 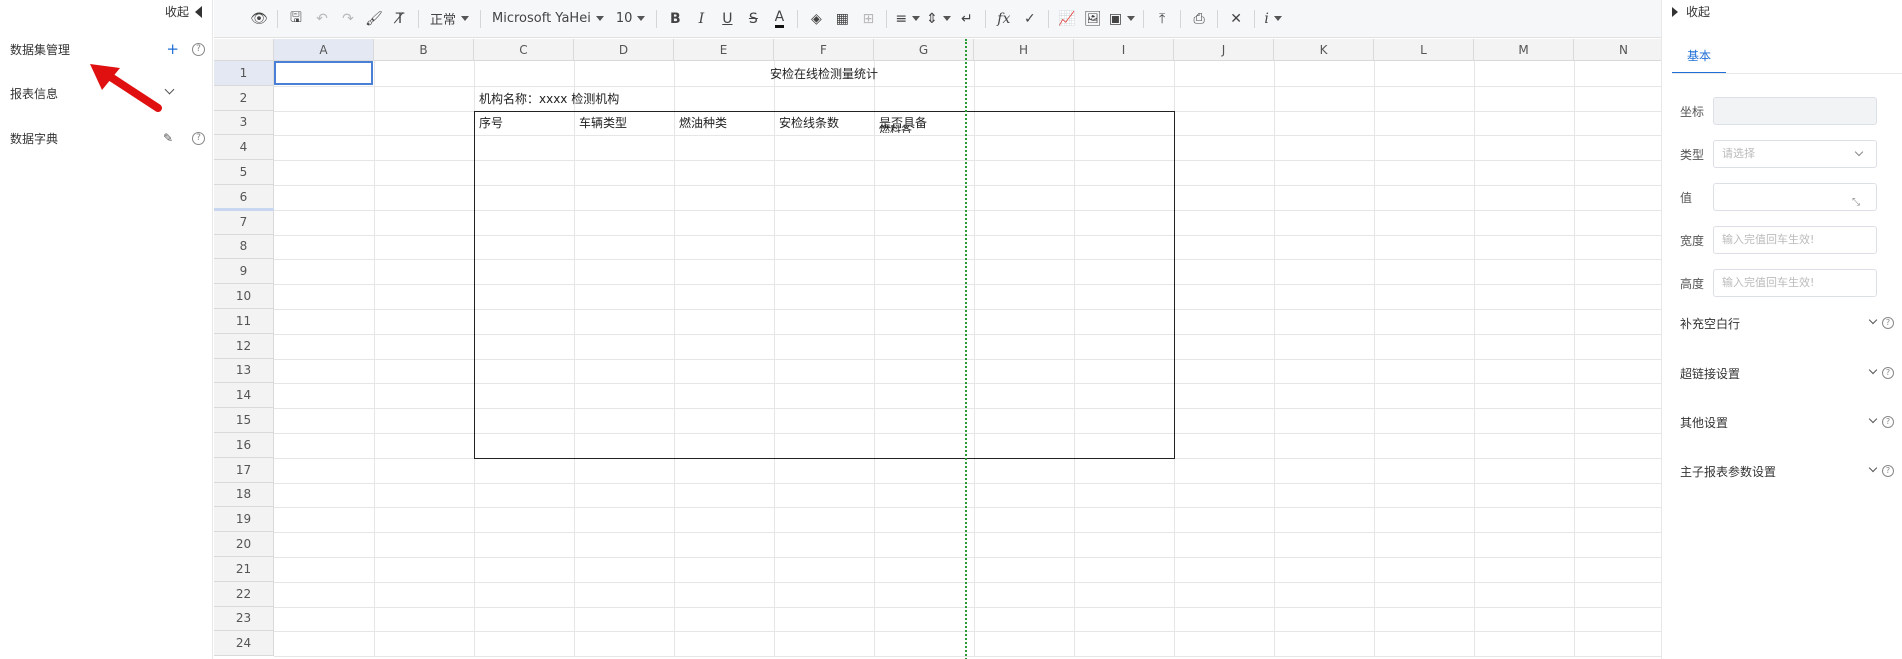 I want to click on tools-icon: ✕, so click(x=1236, y=19).